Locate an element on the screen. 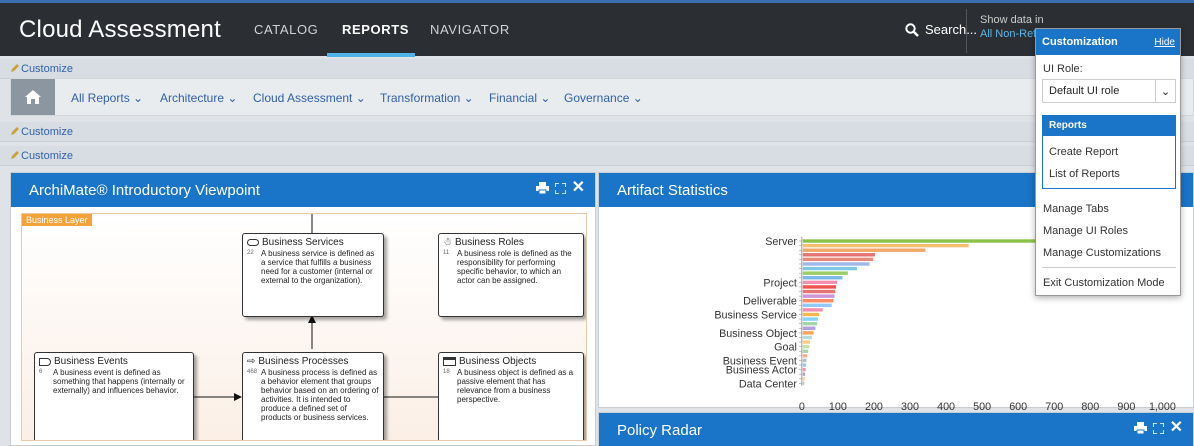  panel-title: Artifact Statistics is located at coordinates (672, 190).